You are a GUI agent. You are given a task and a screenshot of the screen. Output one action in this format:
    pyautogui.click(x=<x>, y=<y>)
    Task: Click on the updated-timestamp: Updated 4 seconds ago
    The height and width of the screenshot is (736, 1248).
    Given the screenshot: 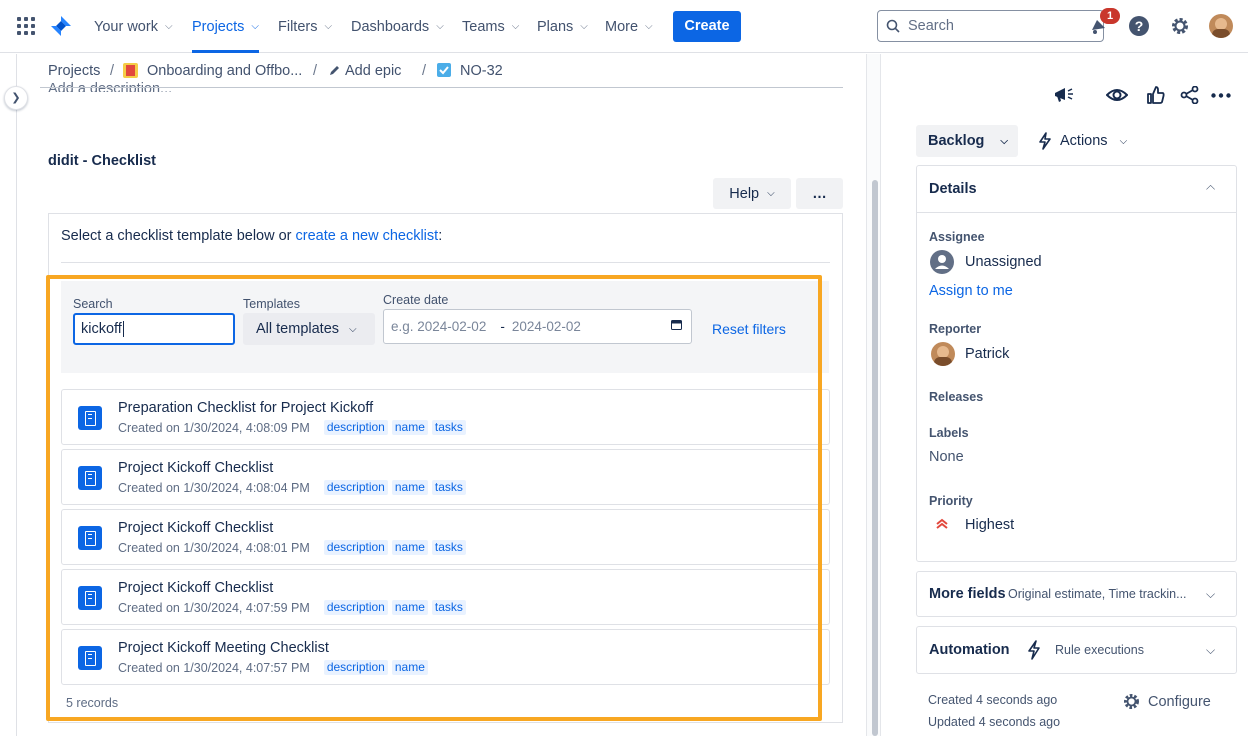 What is the action you would take?
    pyautogui.click(x=994, y=722)
    